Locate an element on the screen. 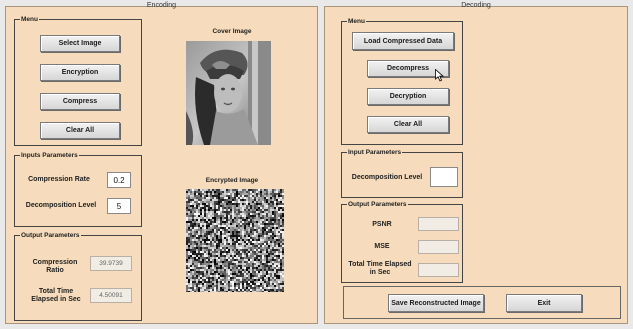  encoding-inputs-title: Inputs Parameters is located at coordinates (49, 155).